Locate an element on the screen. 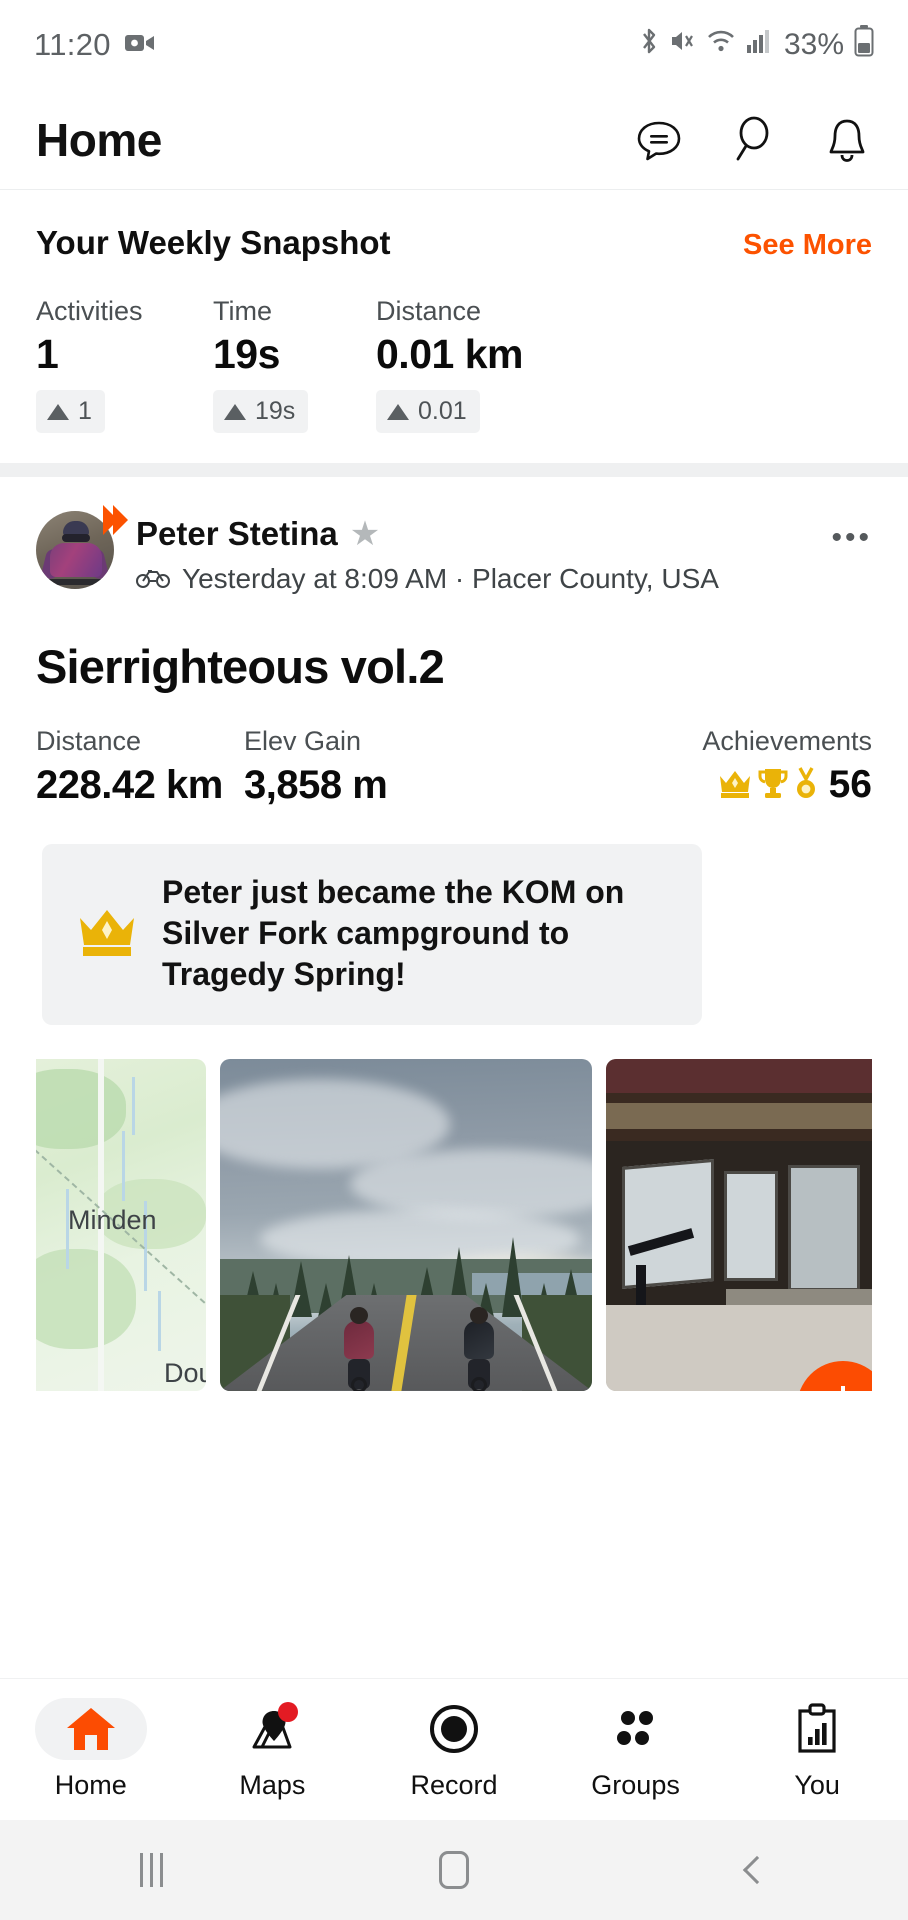 The height and width of the screenshot is (1920, 908). snapshot-stat-distance: Distance 0.01 km 0.01 is located at coordinates (449, 364).